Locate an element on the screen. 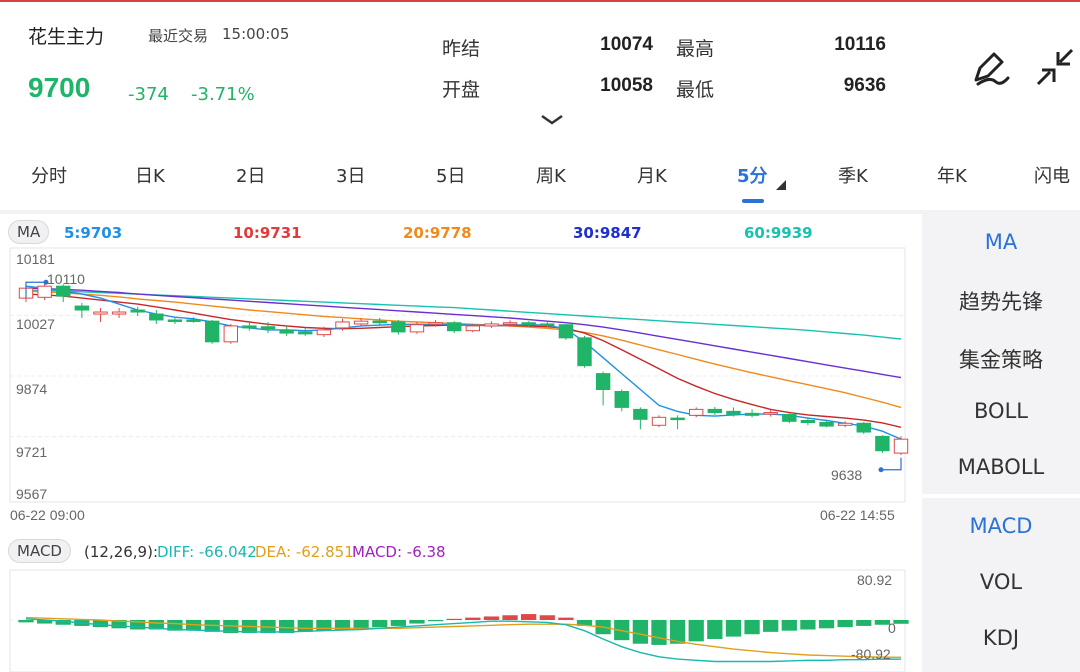  tab-season-k: 季K is located at coordinates (853, 175).